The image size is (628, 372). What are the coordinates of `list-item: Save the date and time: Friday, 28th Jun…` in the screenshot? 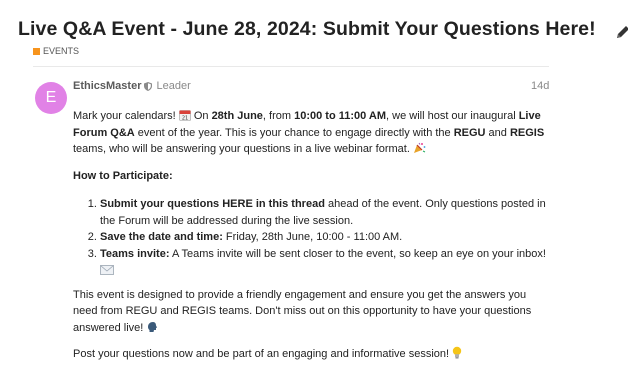 It's located at (326, 237).